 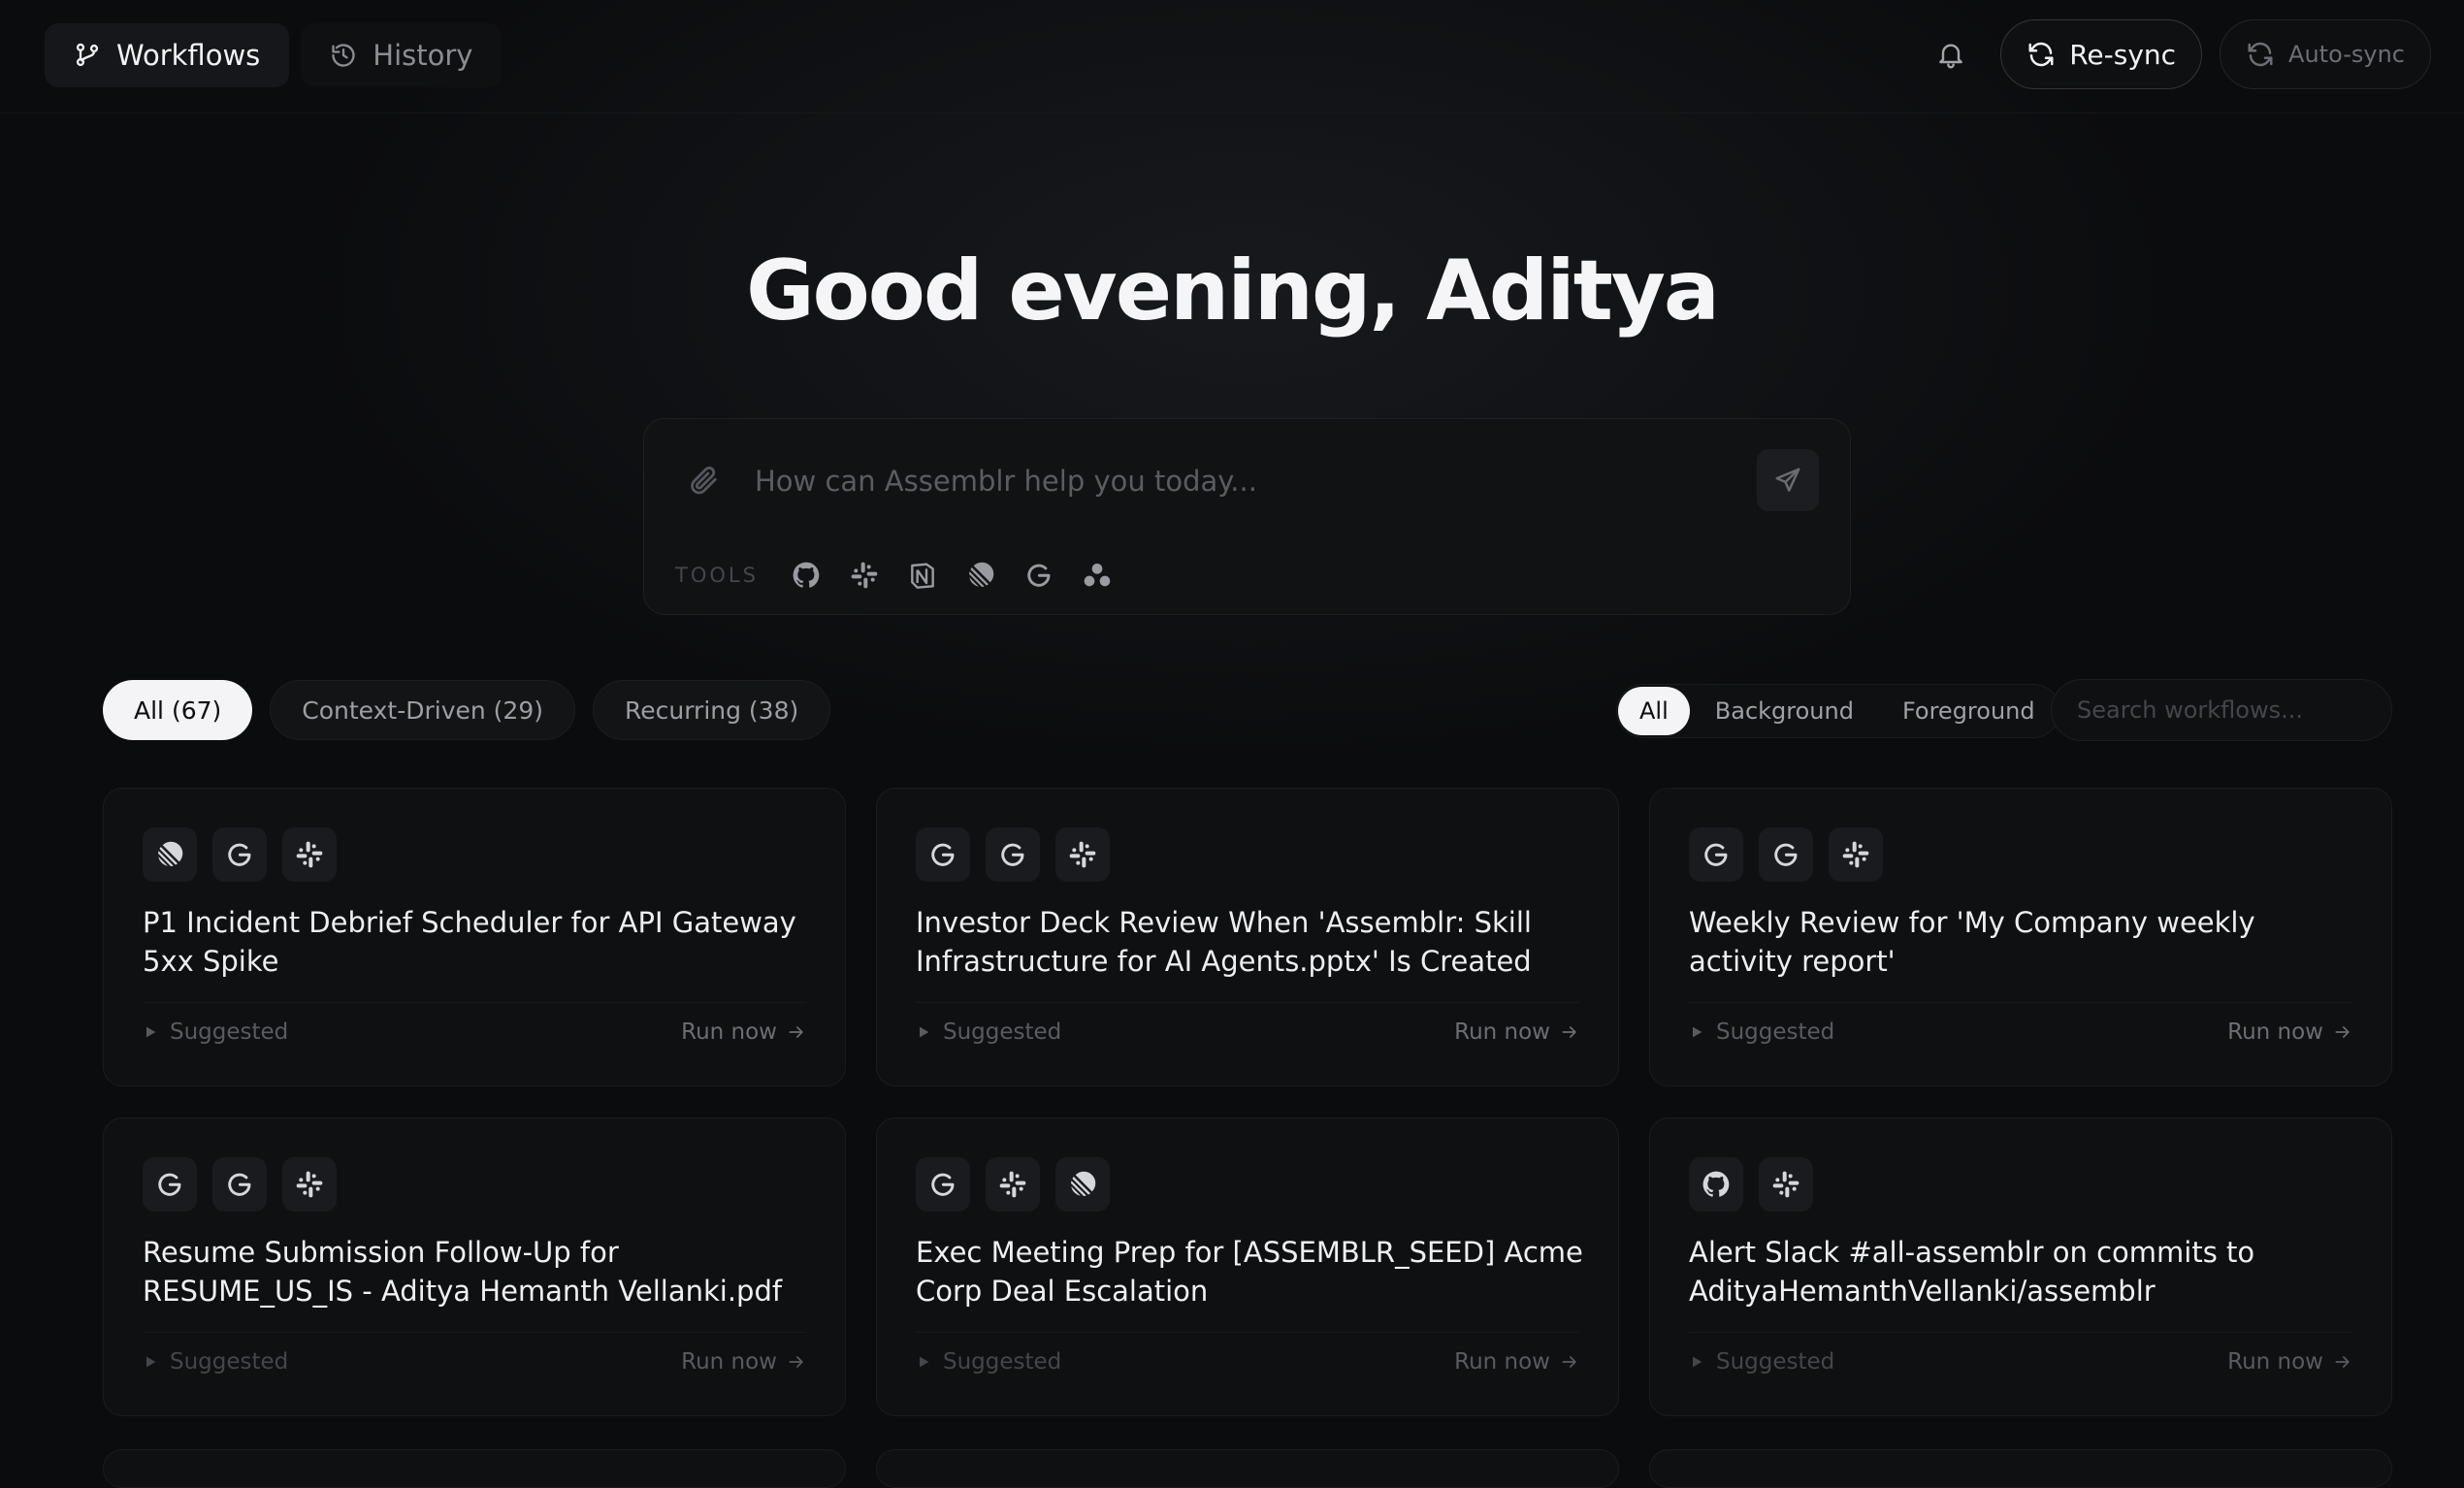 What do you see at coordinates (981, 575) in the screenshot?
I see `tool-linear` at bounding box center [981, 575].